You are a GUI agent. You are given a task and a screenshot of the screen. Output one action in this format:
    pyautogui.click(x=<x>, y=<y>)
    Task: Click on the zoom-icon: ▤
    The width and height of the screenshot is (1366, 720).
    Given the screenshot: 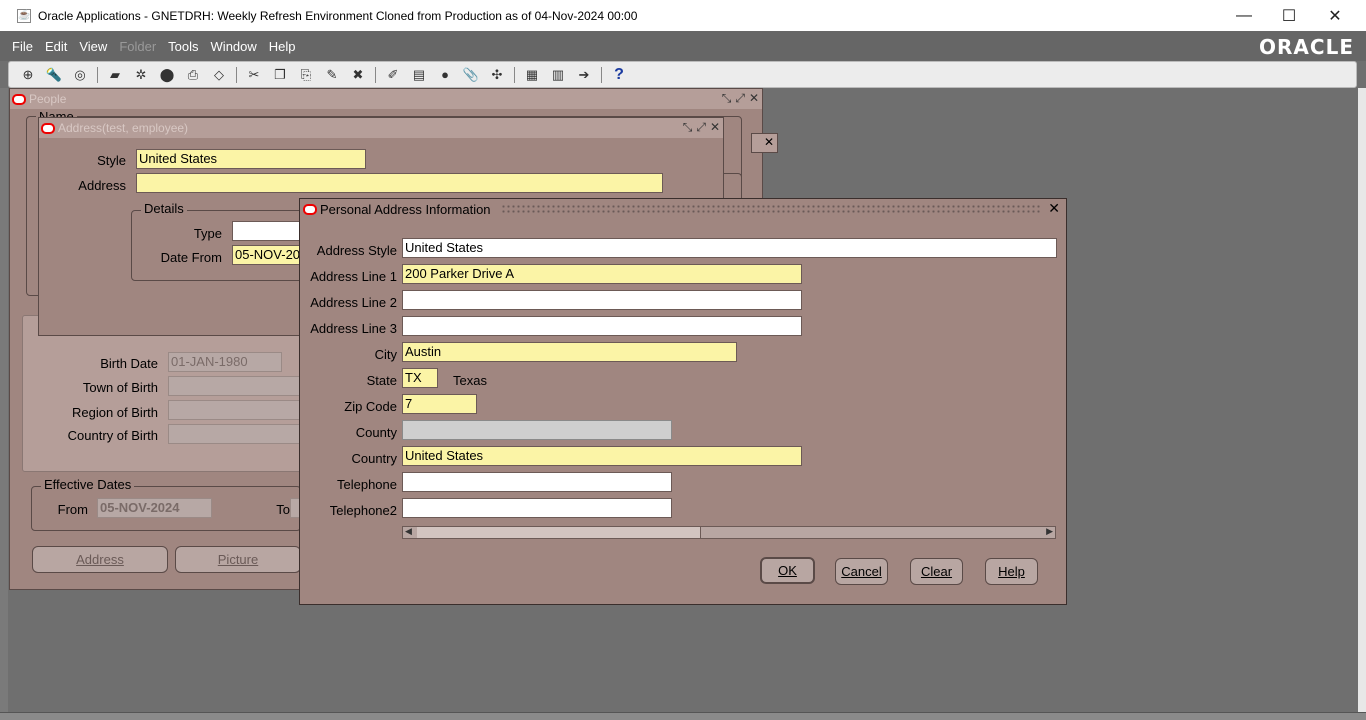 What is the action you would take?
    pyautogui.click(x=419, y=75)
    